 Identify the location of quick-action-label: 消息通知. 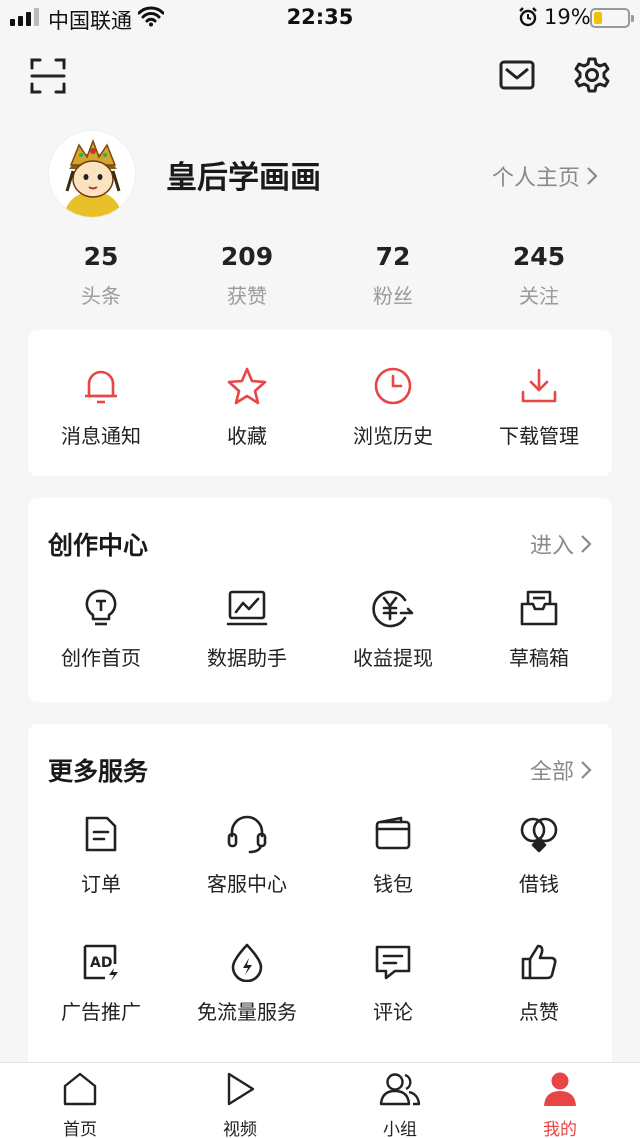
(101, 436).